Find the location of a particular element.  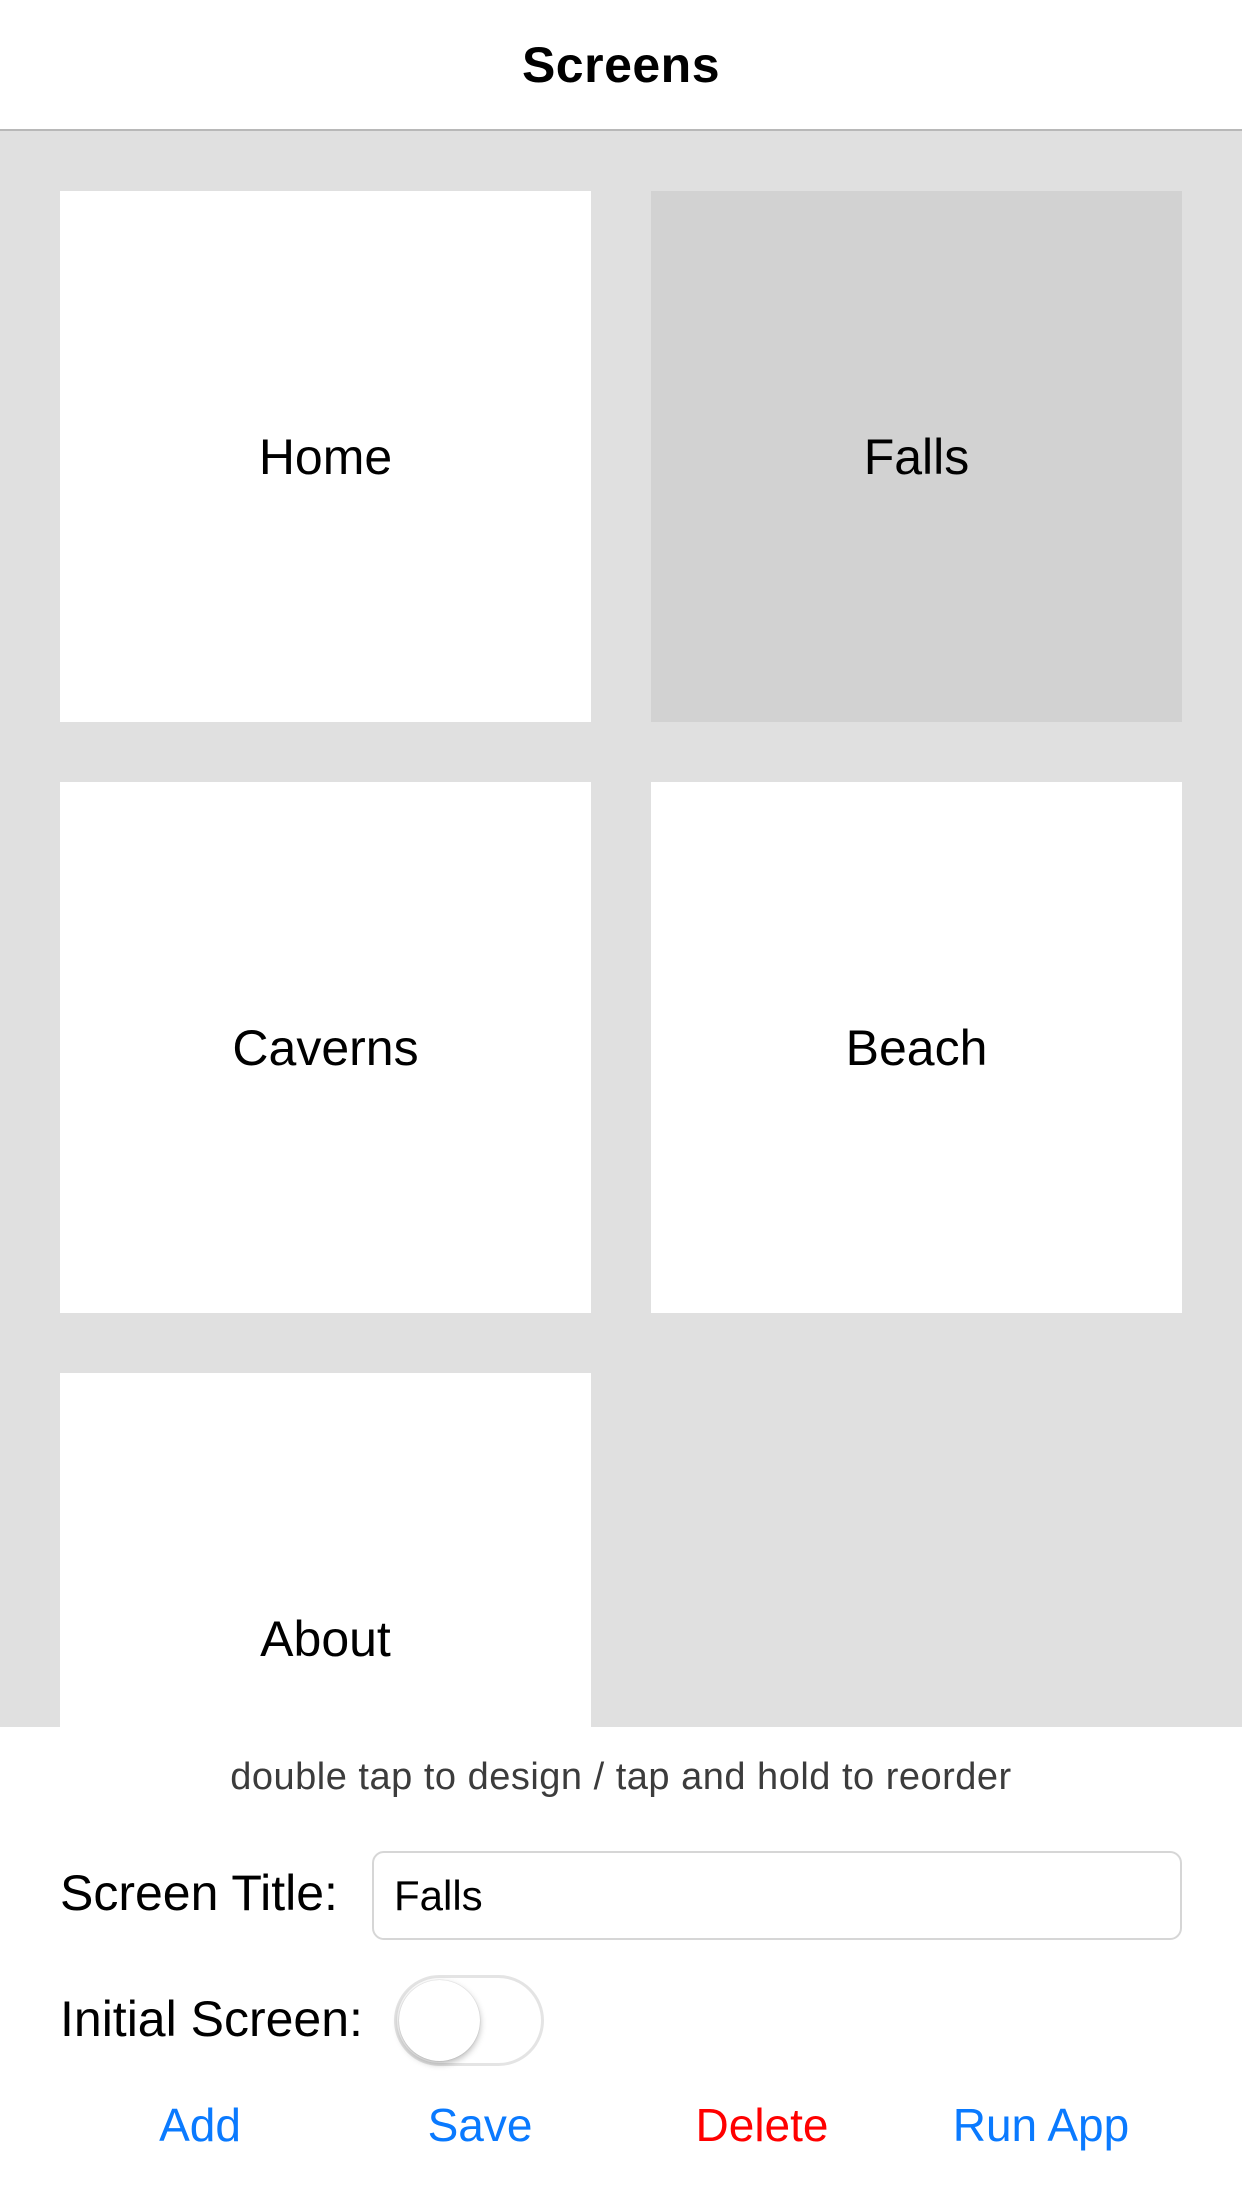

screen-tile-caverns: Caverns is located at coordinates (325, 1047).